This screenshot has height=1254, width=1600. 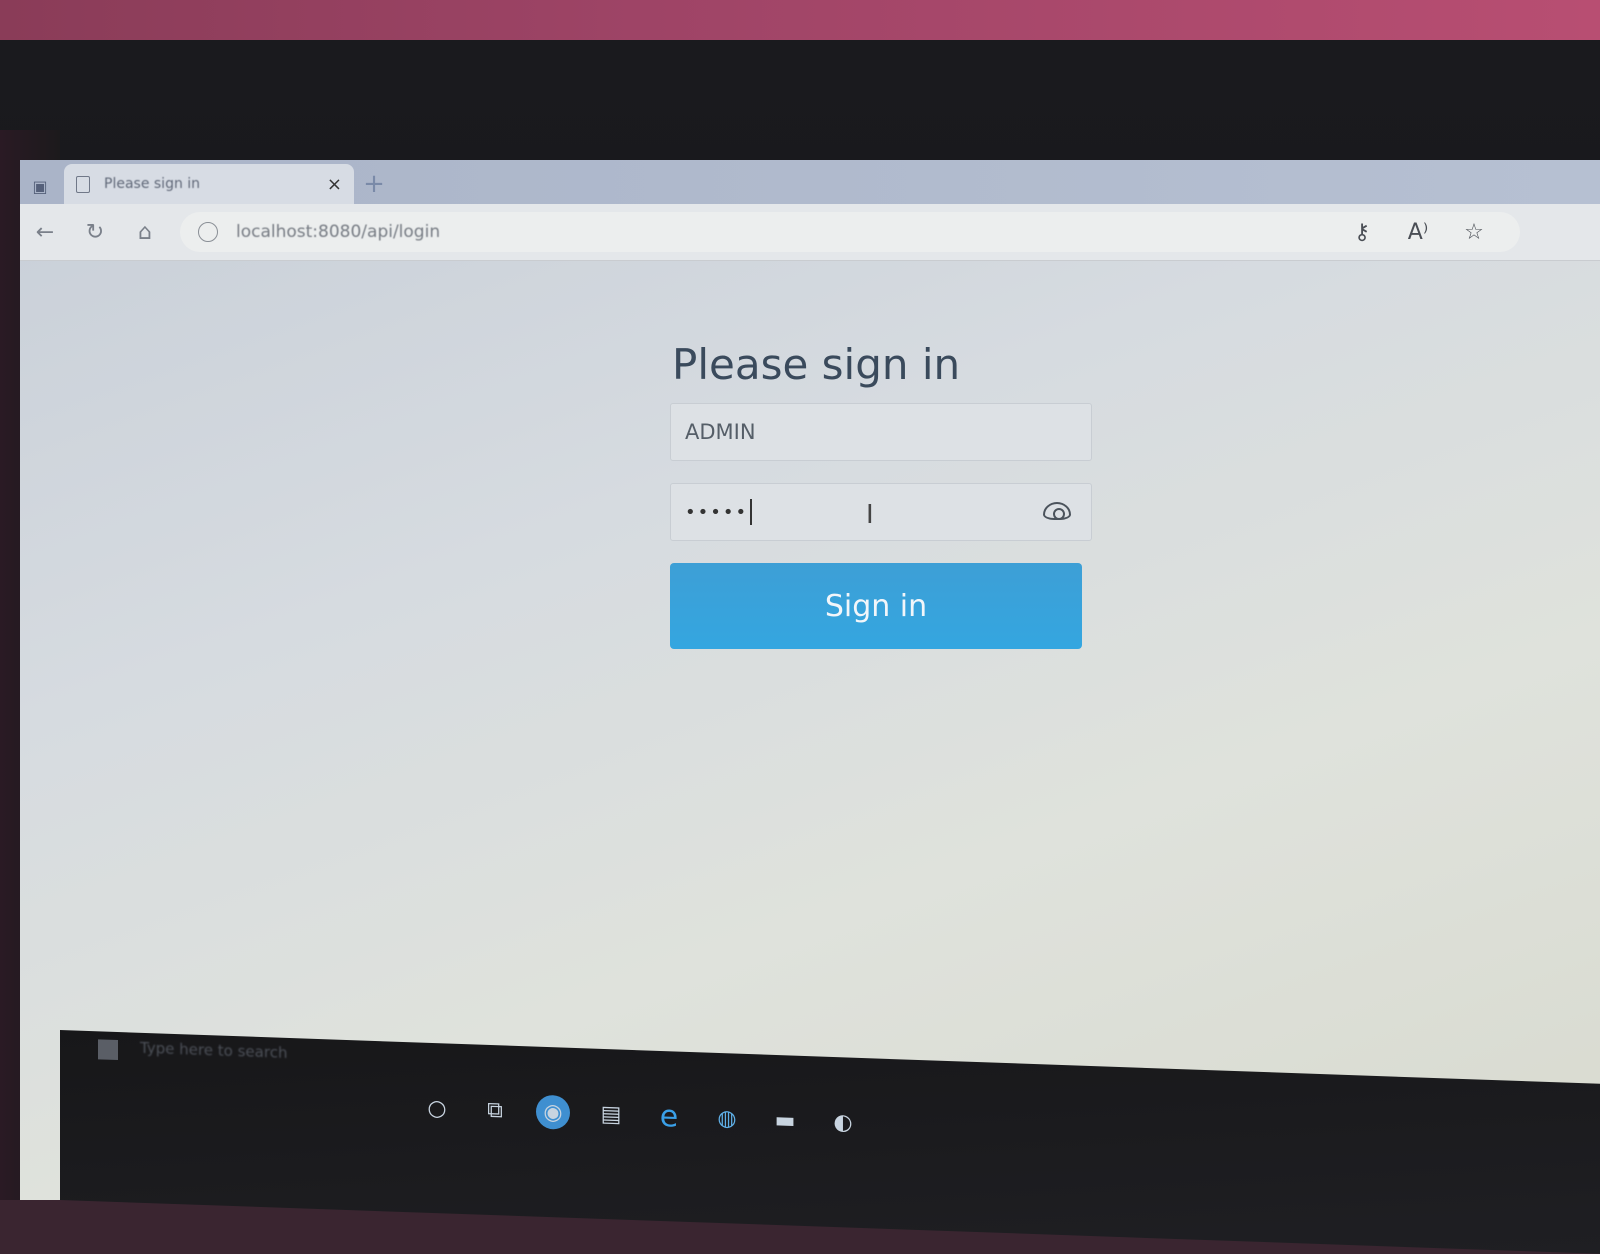 I want to click on key-icon: ⚷, so click(x=1362, y=232).